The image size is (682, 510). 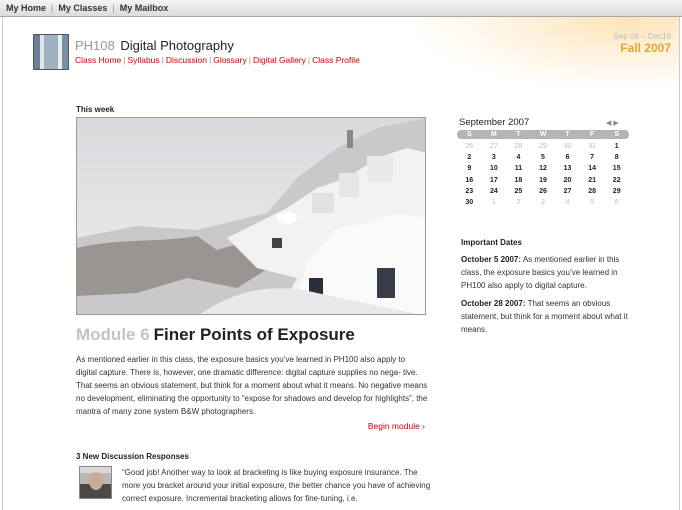 What do you see at coordinates (95, 45) in the screenshot?
I see `course-code: PH108` at bounding box center [95, 45].